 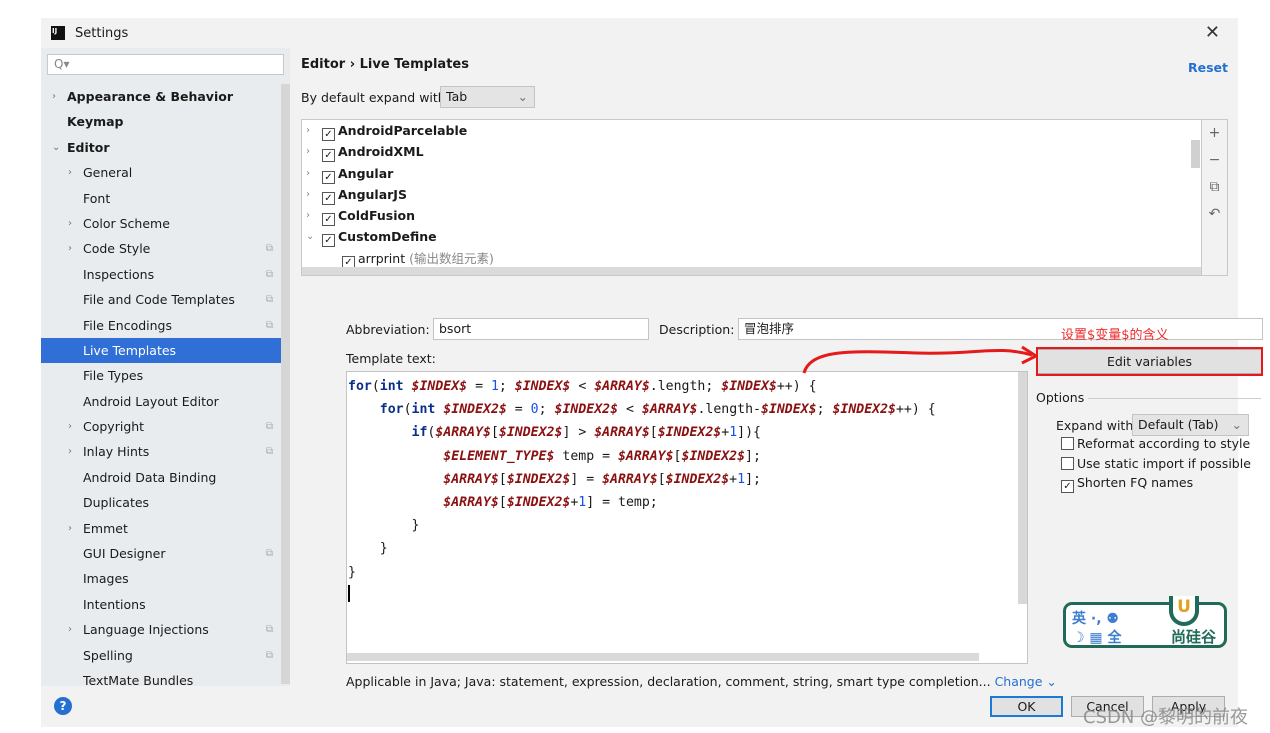 What do you see at coordinates (751, 271) in the screenshot?
I see `list-horizontal-scrollbar` at bounding box center [751, 271].